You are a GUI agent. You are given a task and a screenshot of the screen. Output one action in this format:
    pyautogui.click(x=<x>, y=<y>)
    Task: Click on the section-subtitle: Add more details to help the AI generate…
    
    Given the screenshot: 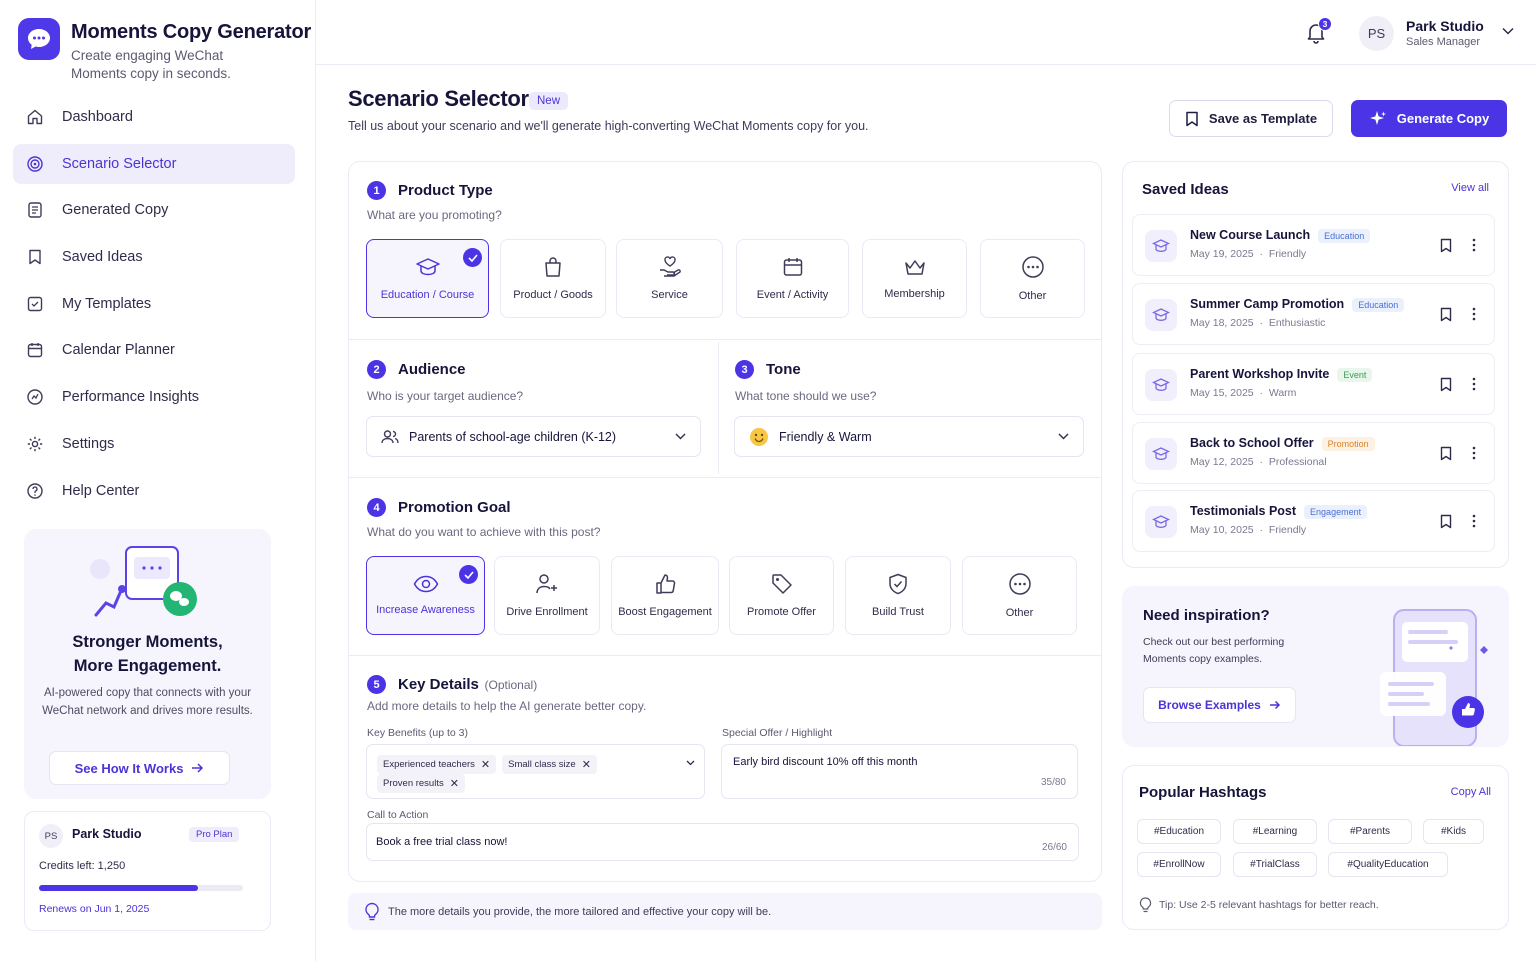 What is the action you would take?
    pyautogui.click(x=507, y=706)
    